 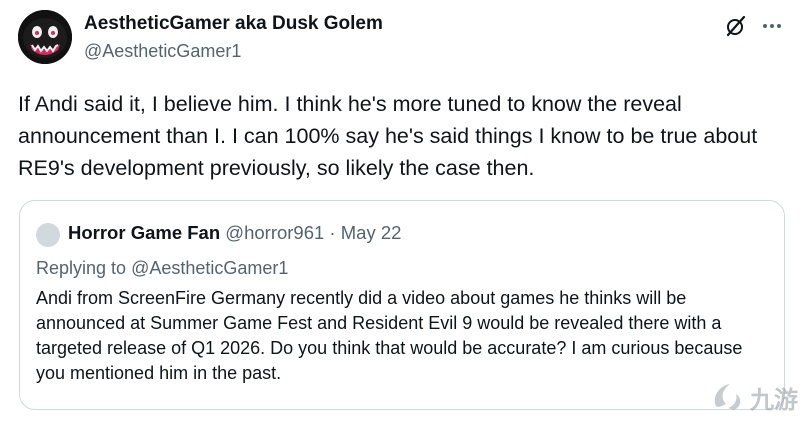 I want to click on quote-header: Horror Game Fan @horror961 · May 22, so click(x=234, y=233).